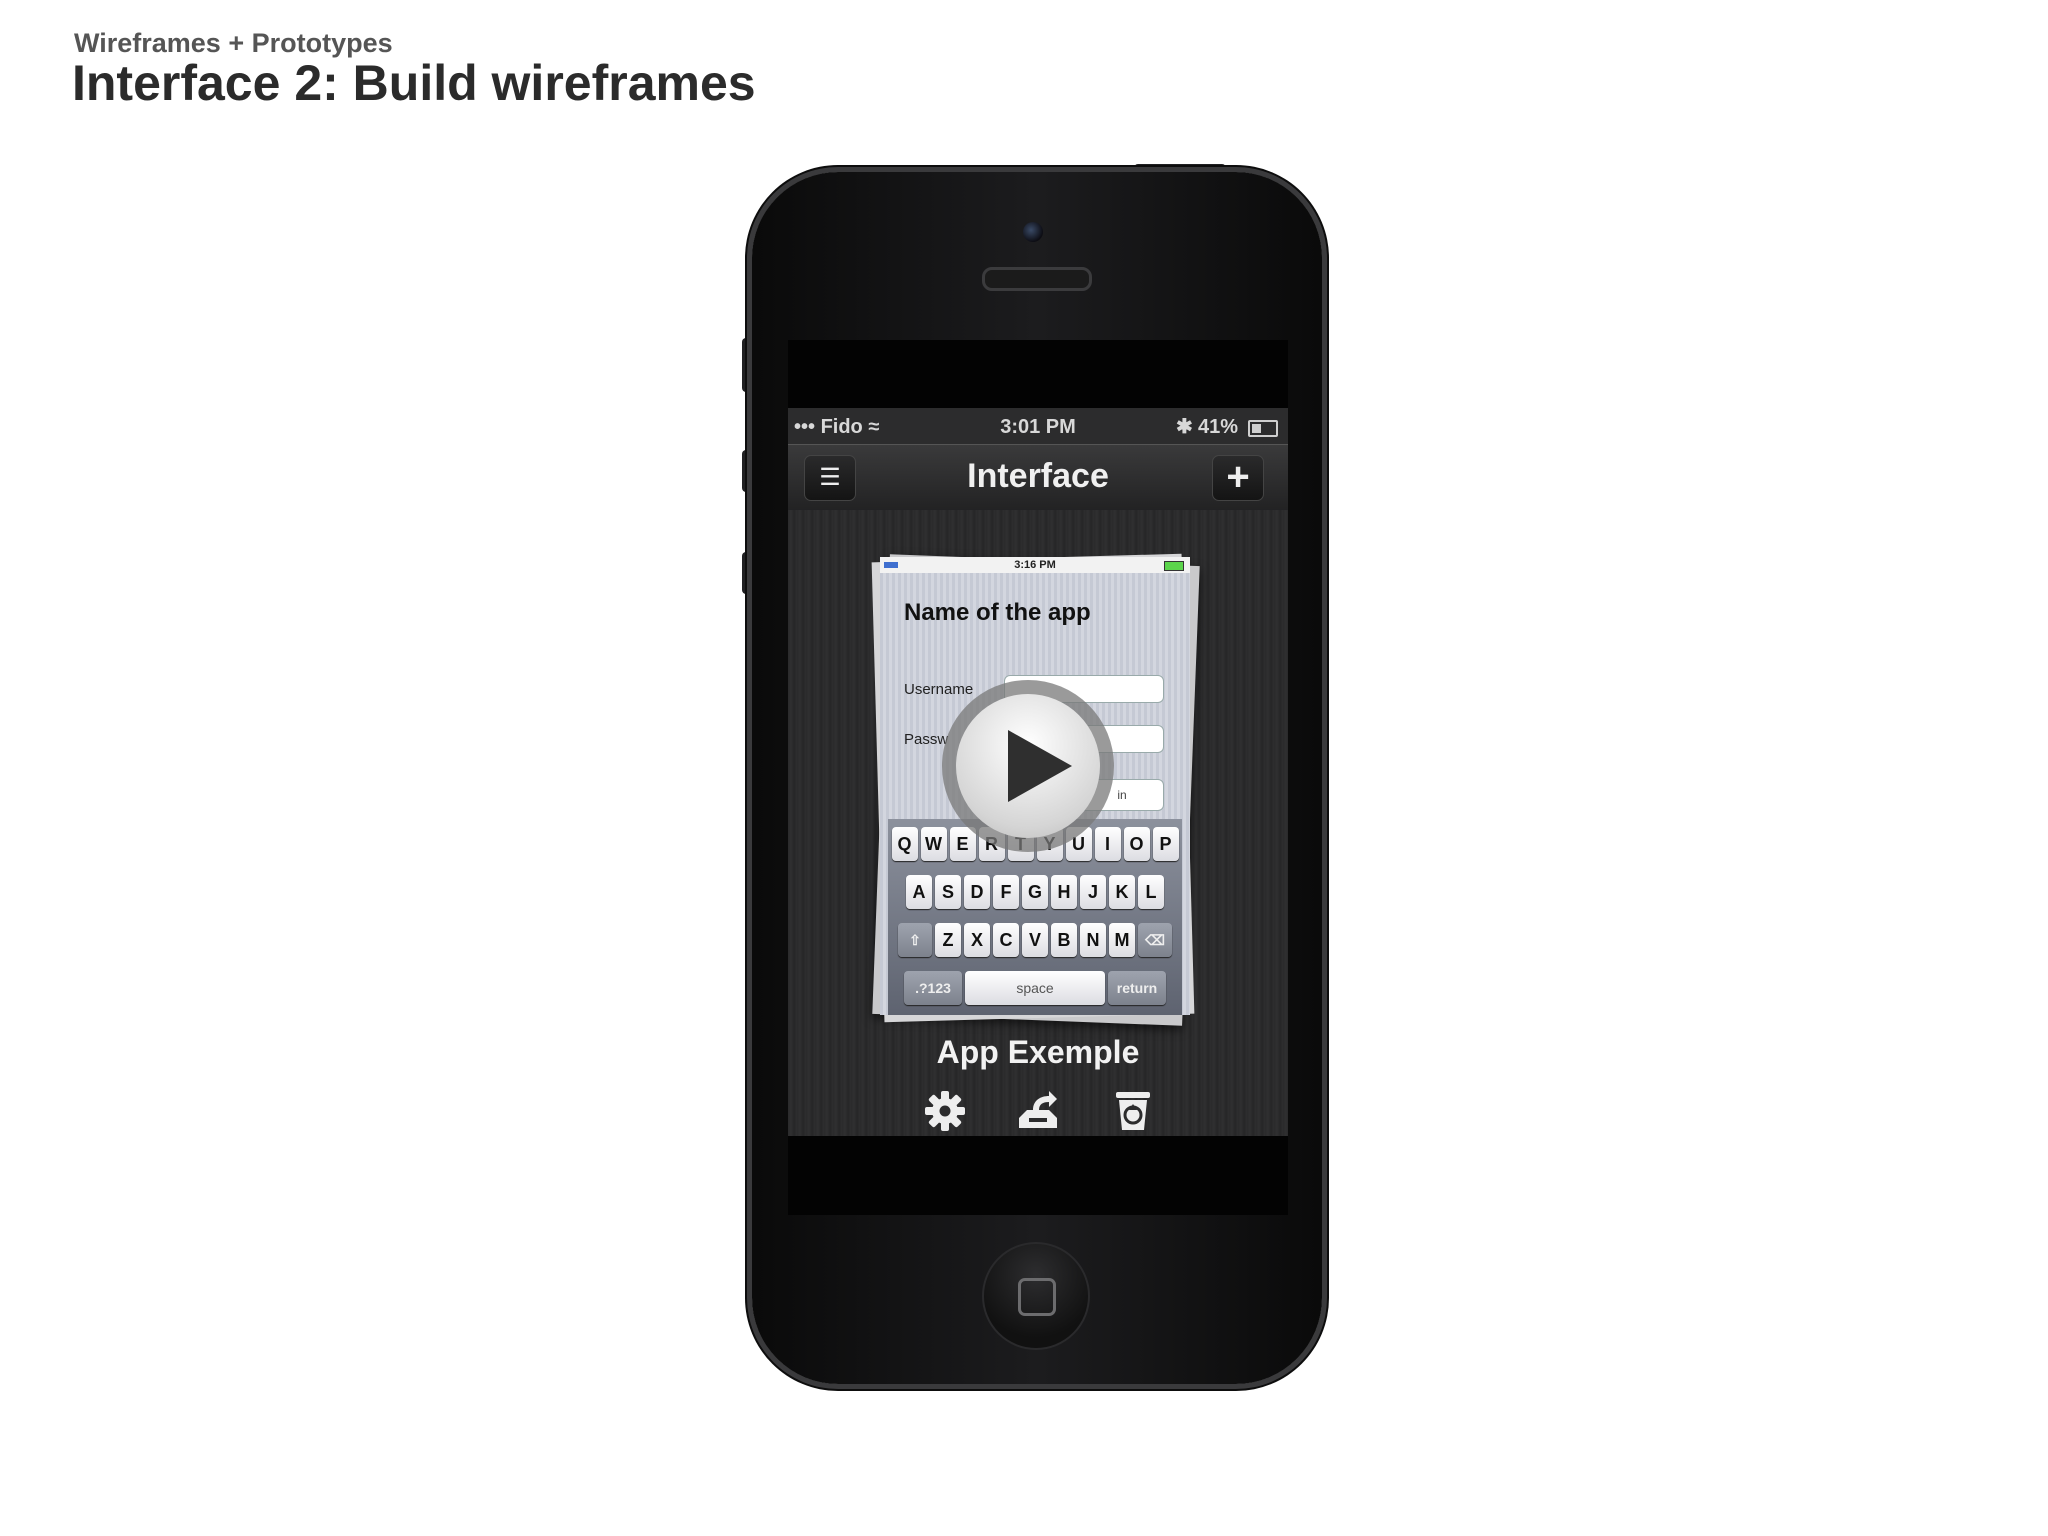 The width and height of the screenshot is (2048, 1536). What do you see at coordinates (1093, 940) in the screenshot?
I see `key: N` at bounding box center [1093, 940].